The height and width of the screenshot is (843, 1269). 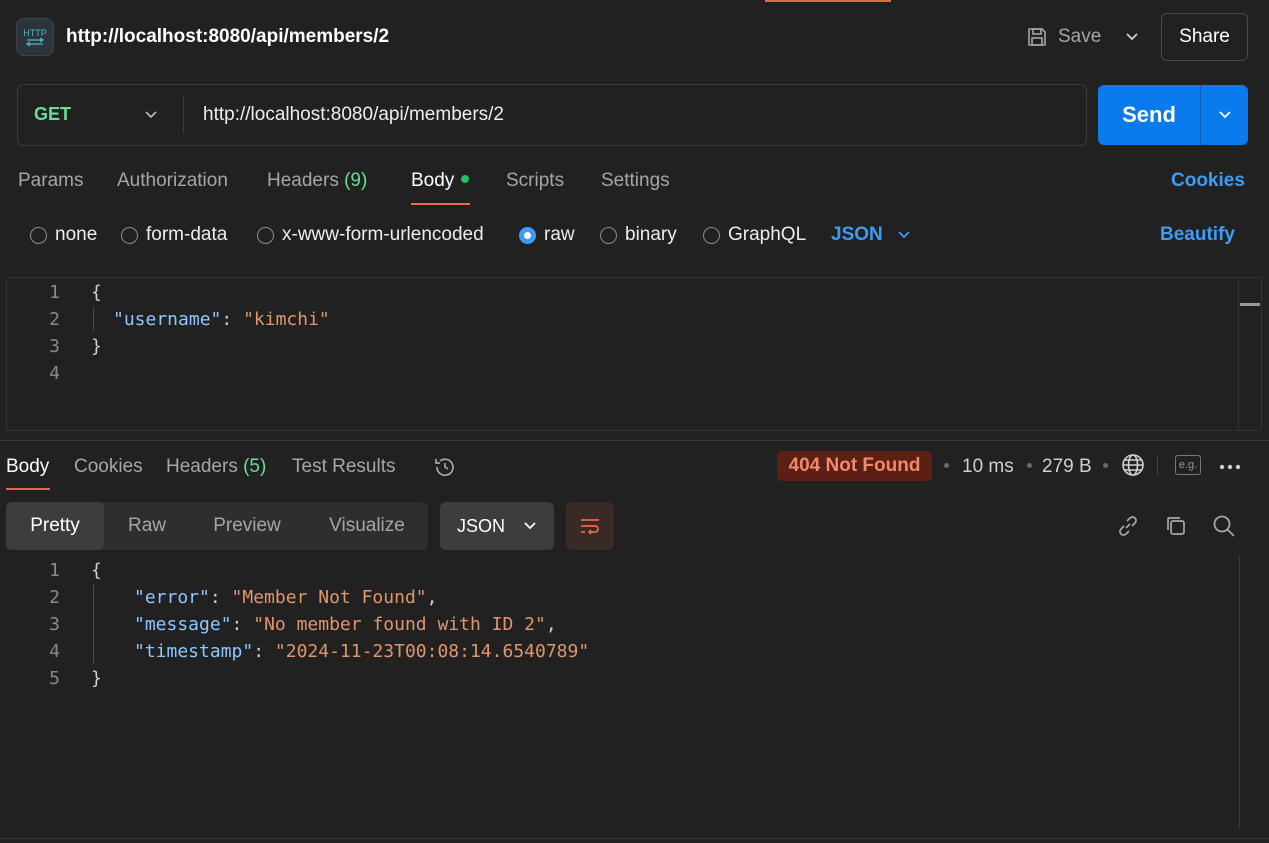 I want to click on radio-none: none, so click(x=63, y=235).